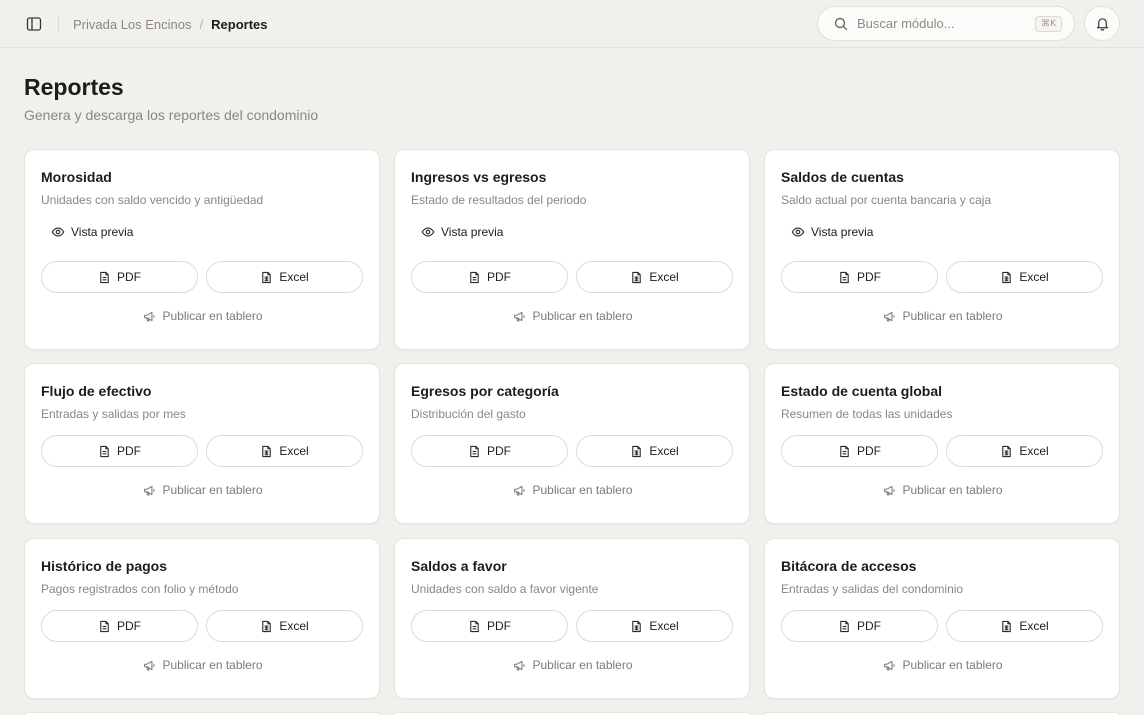 Image resolution: width=1144 pixels, height=715 pixels. Describe the element at coordinates (468, 414) in the screenshot. I see `report-description: Distribución del gasto` at that location.